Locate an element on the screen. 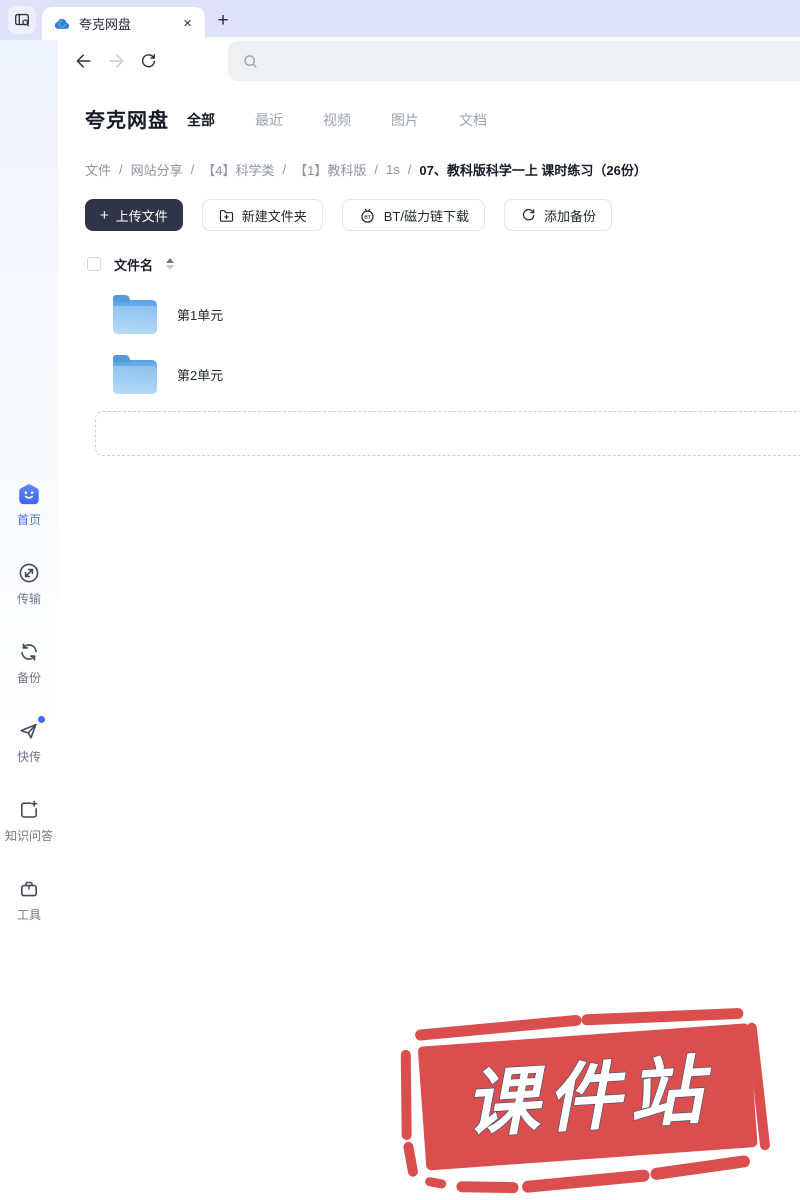  forward-button is located at coordinates (116, 61).